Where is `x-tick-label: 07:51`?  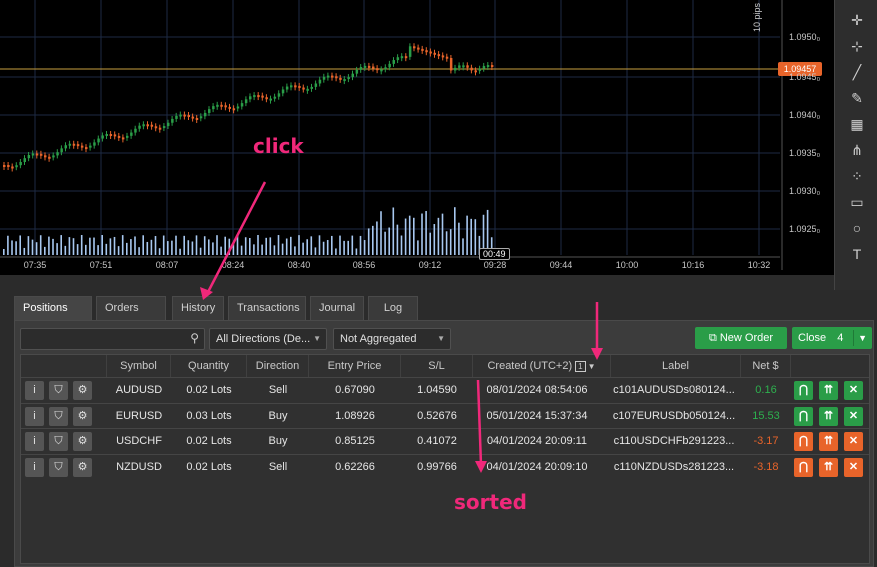 x-tick-label: 07:51 is located at coordinates (101, 265).